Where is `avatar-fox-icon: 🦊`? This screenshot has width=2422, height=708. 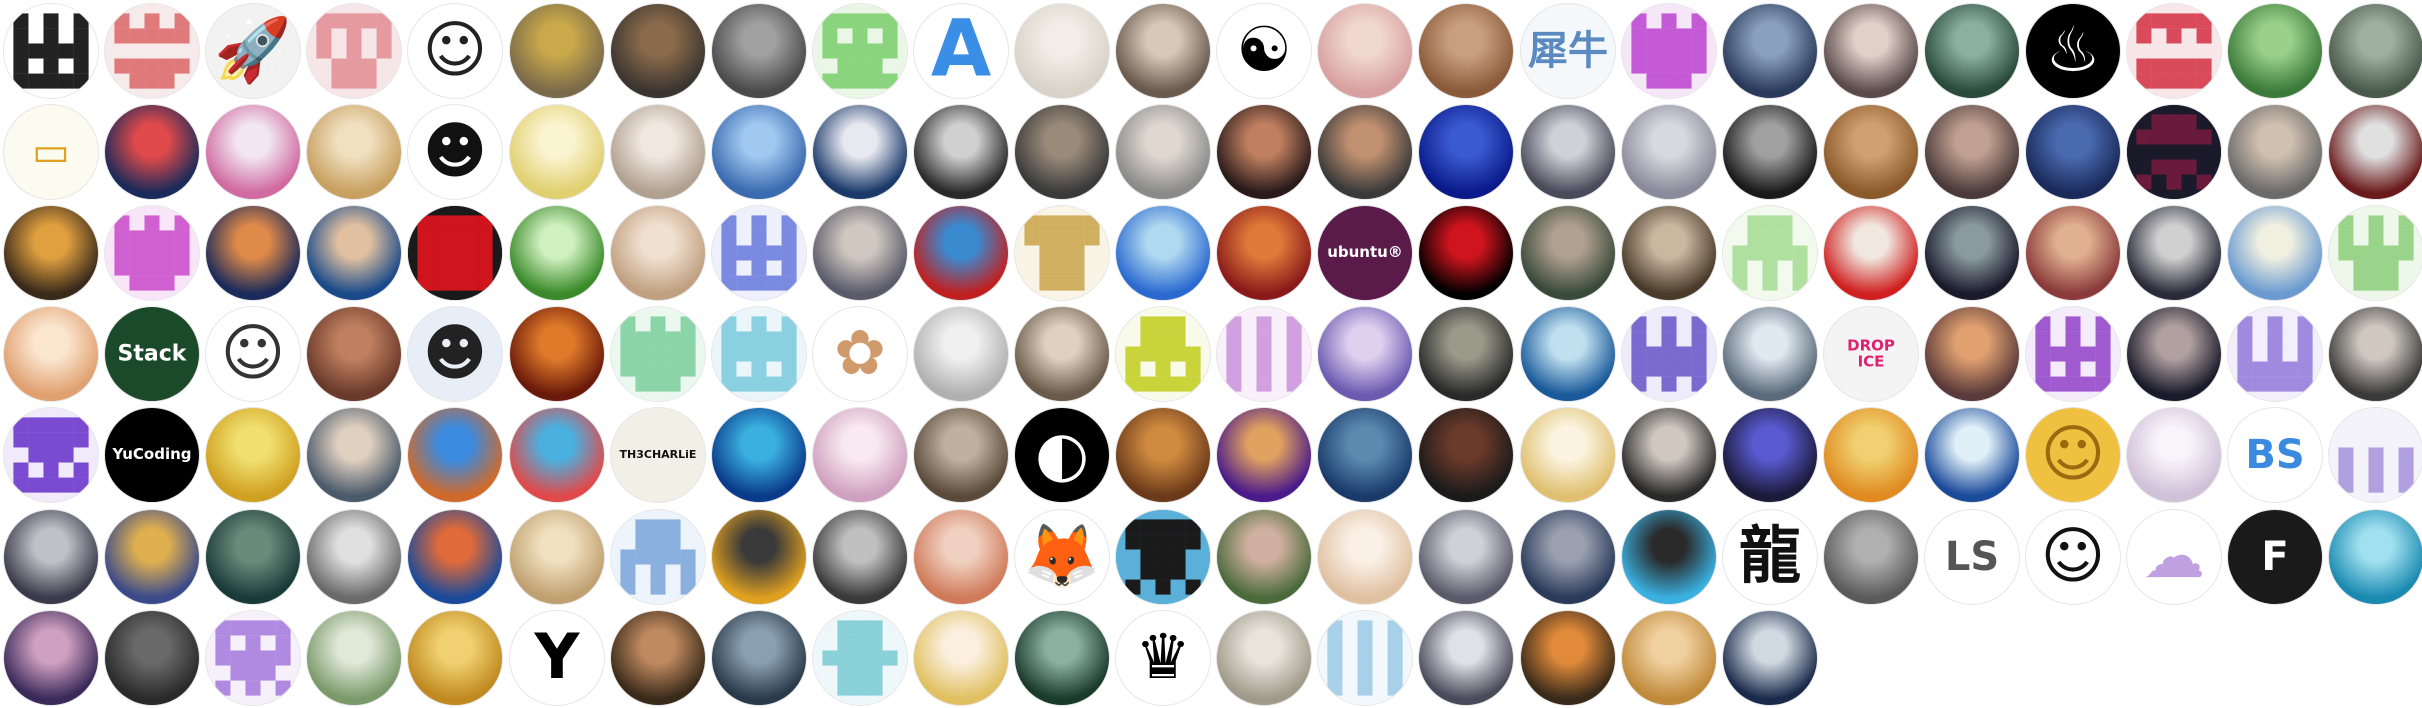 avatar-fox-icon: 🦊 is located at coordinates (1062, 557).